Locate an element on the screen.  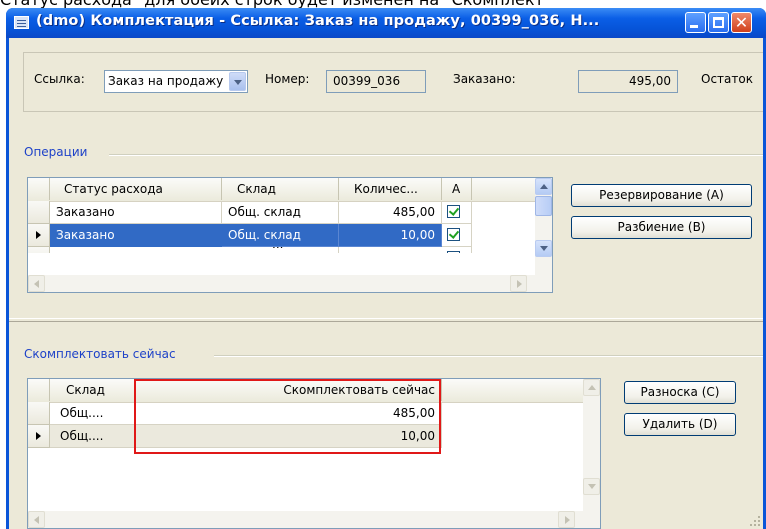
remaining-label: Остаток is located at coordinates (727, 79).